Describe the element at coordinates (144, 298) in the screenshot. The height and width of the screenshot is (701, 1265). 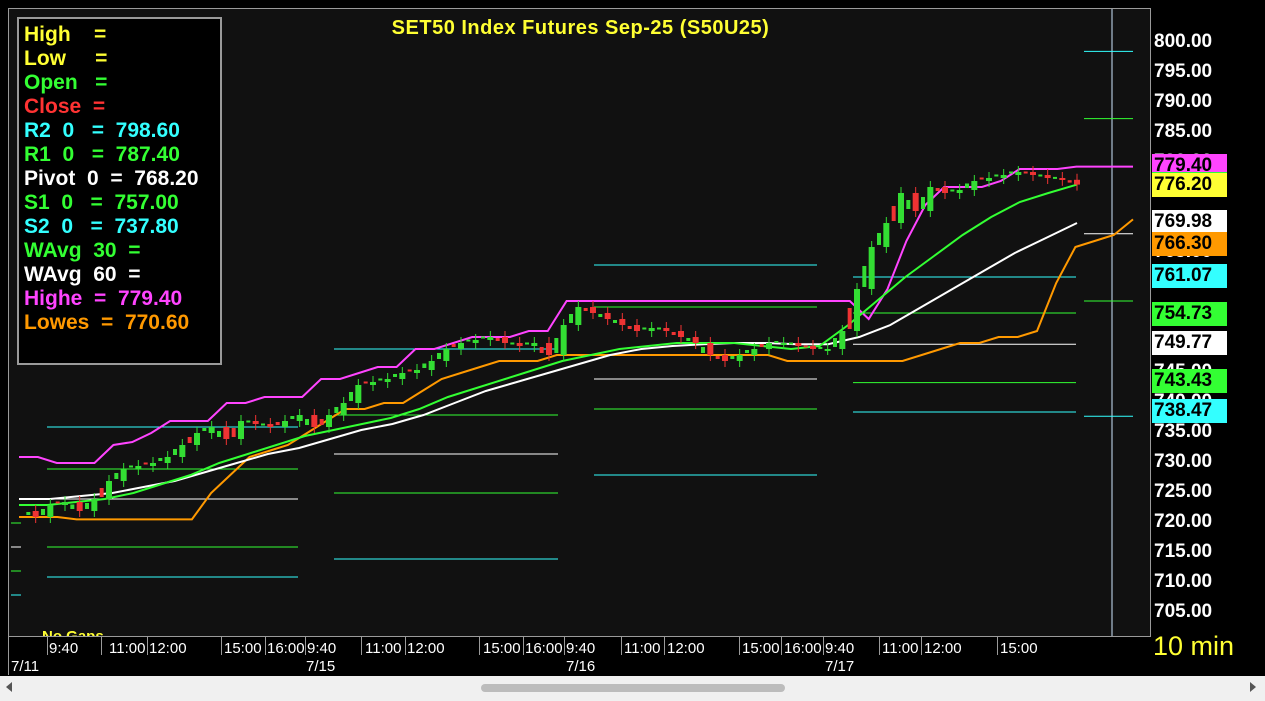
I see `legend-value: 779.40` at that location.